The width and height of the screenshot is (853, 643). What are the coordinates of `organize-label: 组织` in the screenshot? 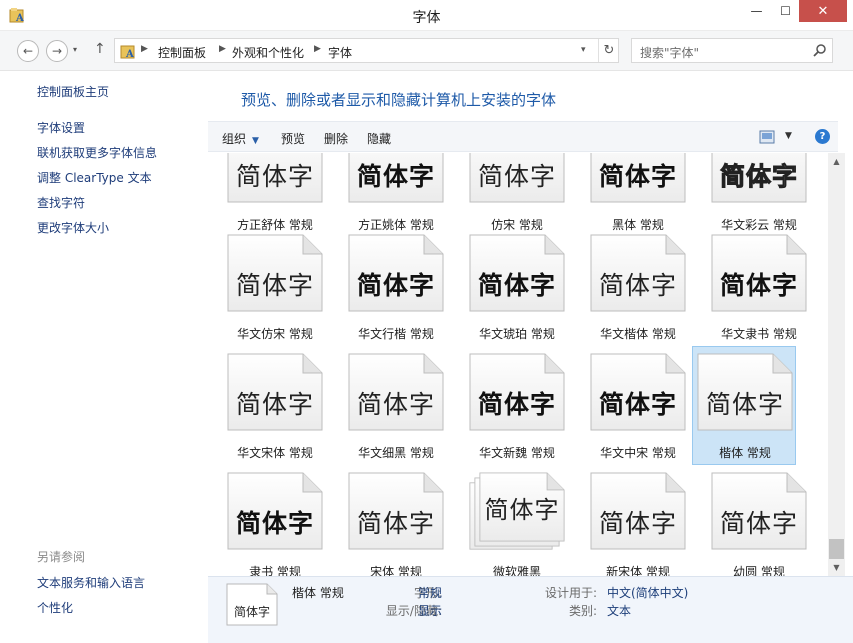 It's located at (234, 139).